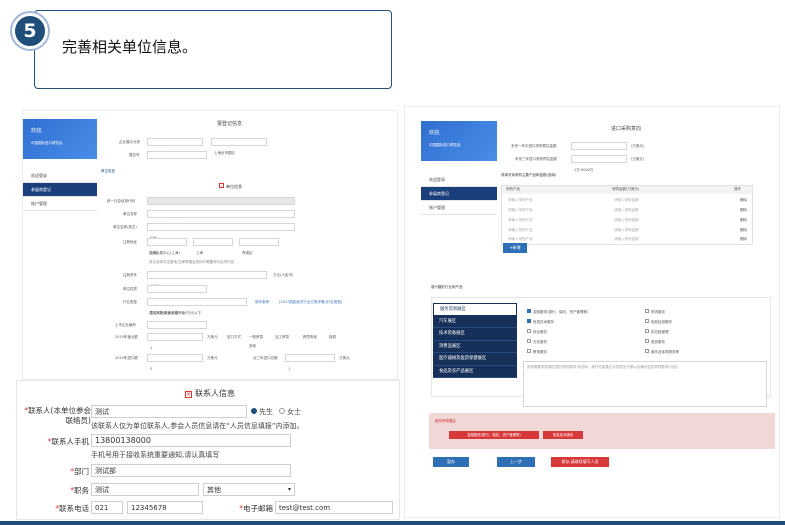 The width and height of the screenshot is (785, 525). I want to click on contact-mobile-input: 13800138000, so click(191, 440).